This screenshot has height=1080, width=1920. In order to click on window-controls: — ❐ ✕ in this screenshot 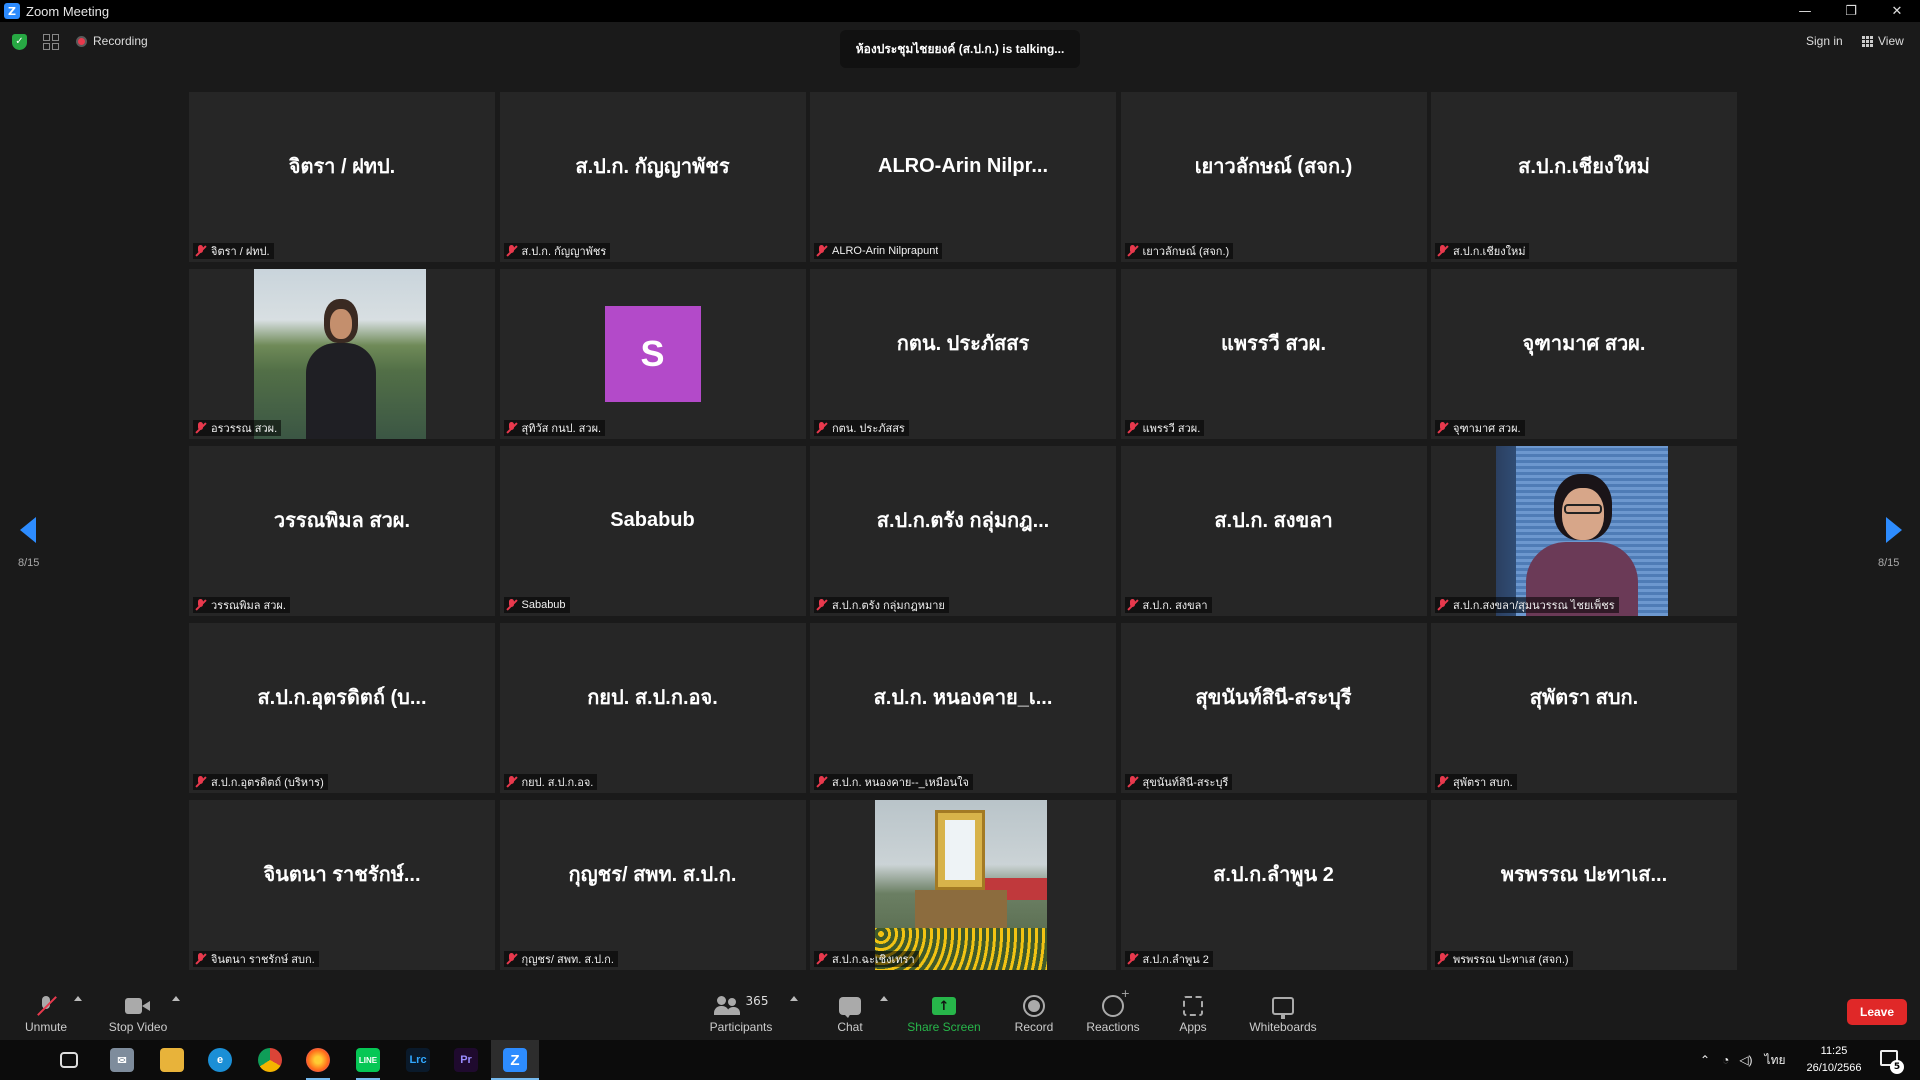, I will do `click(1851, 11)`.